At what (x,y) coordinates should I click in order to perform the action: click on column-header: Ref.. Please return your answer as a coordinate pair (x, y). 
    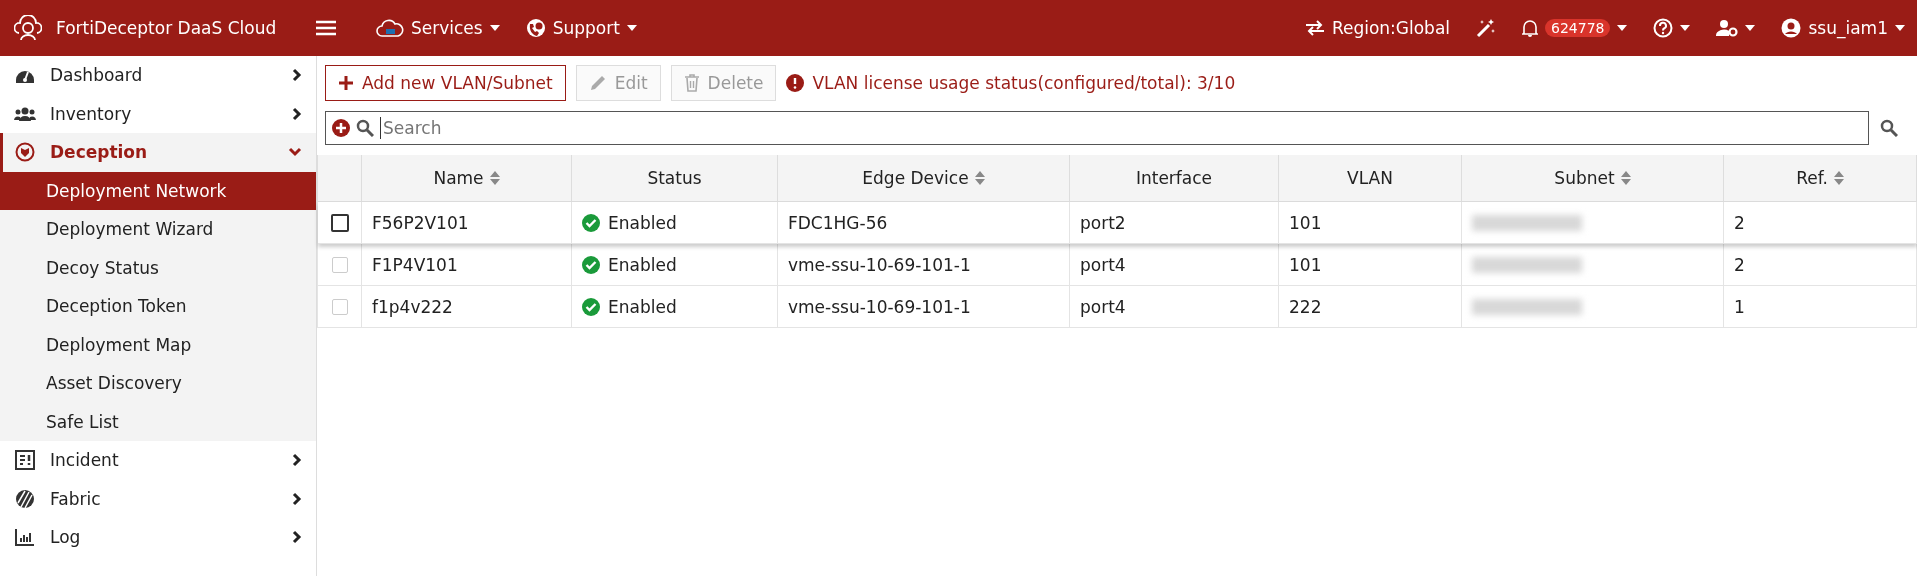
    Looking at the image, I should click on (1812, 178).